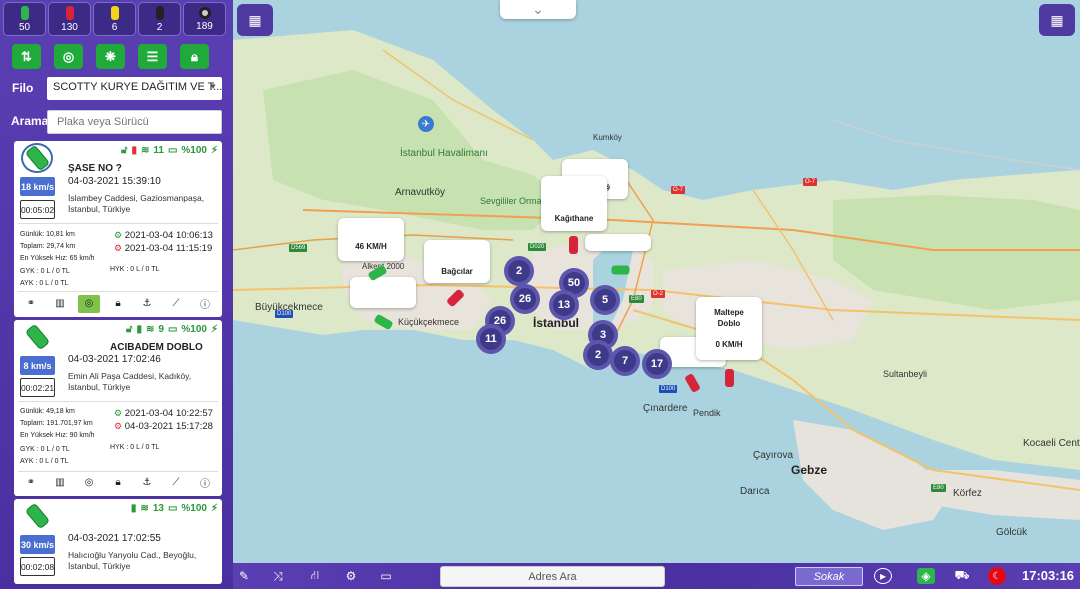 The height and width of the screenshot is (589, 1080). Describe the element at coordinates (159, 27) in the screenshot. I see `count-value: 2` at that location.